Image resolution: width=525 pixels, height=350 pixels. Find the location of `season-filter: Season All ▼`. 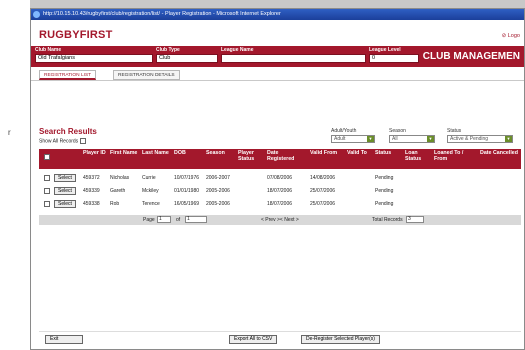

season-filter: Season All ▼ is located at coordinates (412, 135).